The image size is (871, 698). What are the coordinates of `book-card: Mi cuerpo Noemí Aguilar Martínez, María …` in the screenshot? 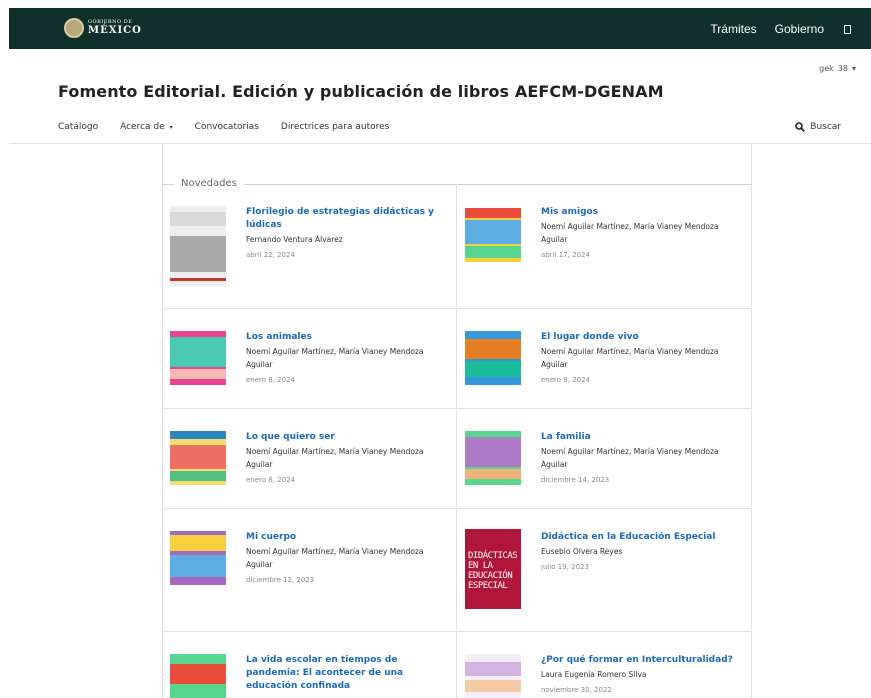 It's located at (309, 570).